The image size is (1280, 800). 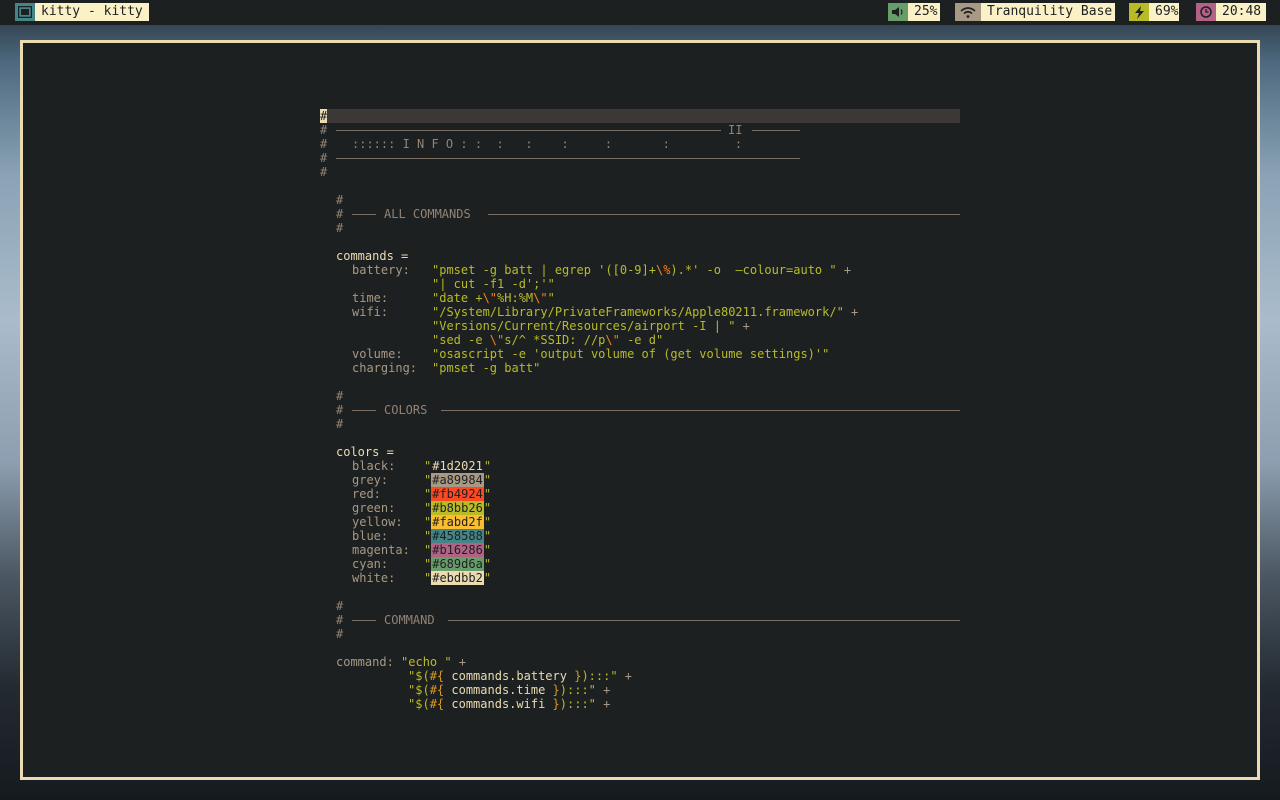 What do you see at coordinates (370, 312) in the screenshot?
I see `wifi-key: wifi:` at bounding box center [370, 312].